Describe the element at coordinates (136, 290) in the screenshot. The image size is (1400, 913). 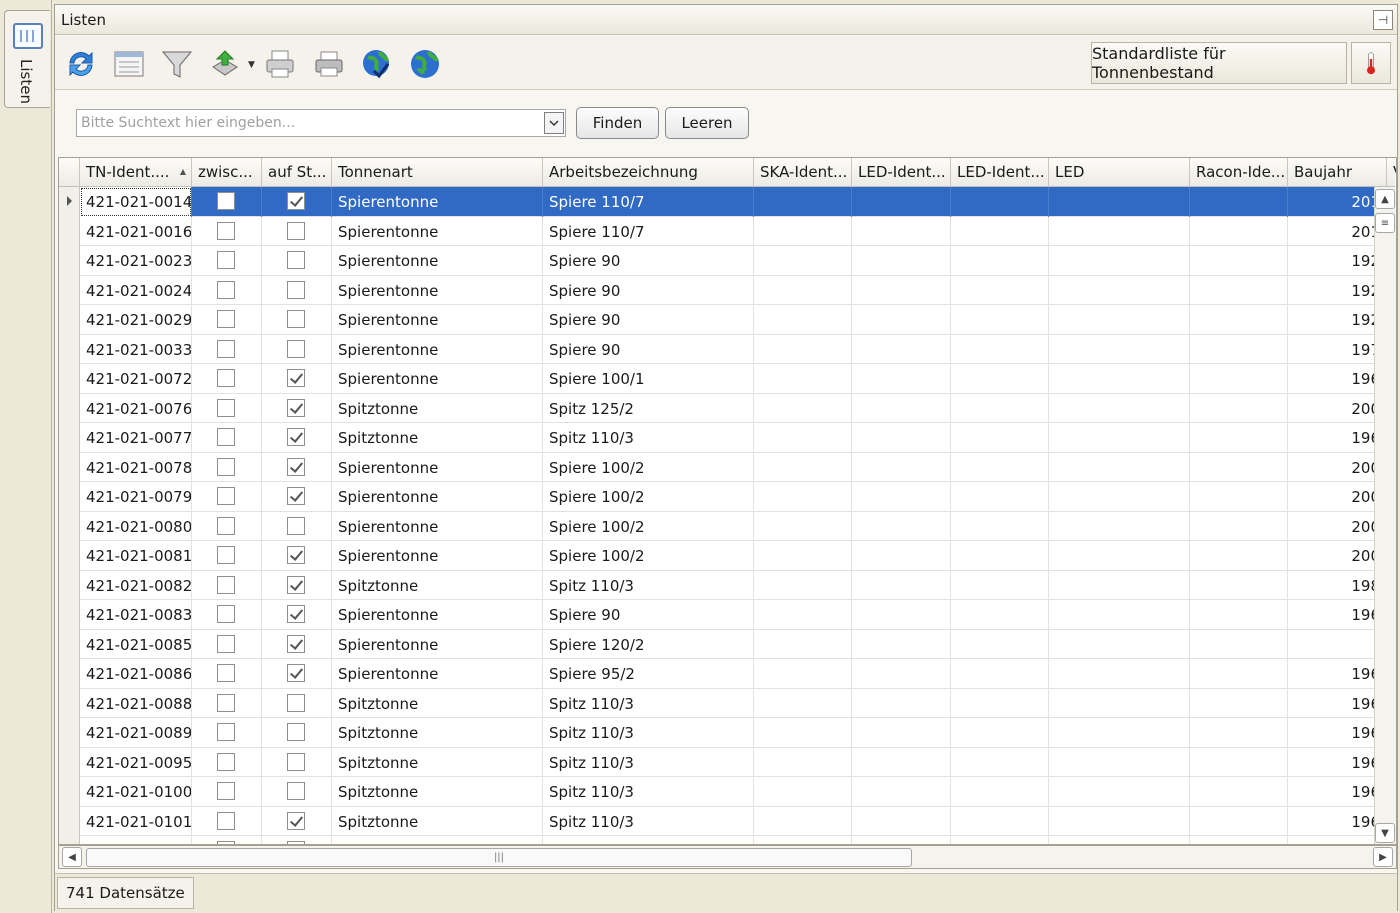
I see `cell-tn-ident: 421-021-0024` at that location.